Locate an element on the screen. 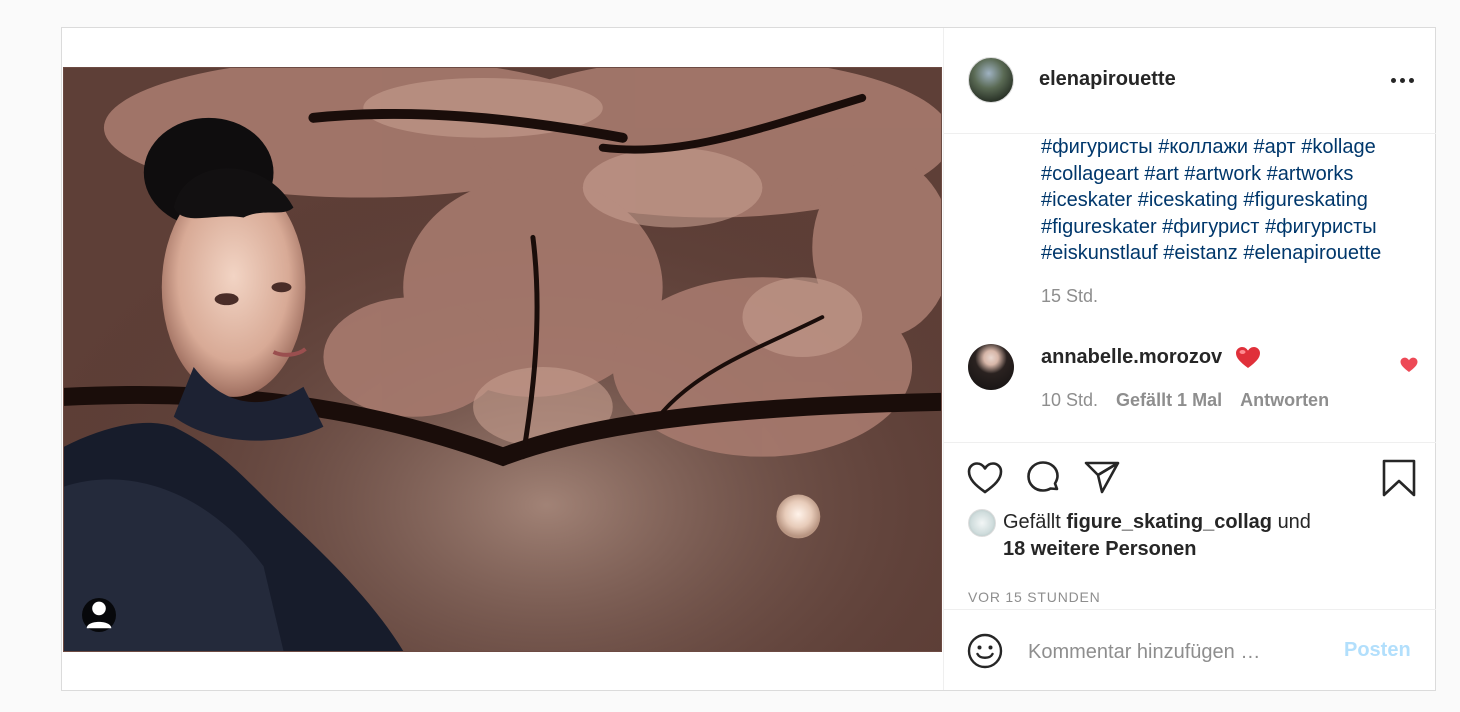 This screenshot has height=712, width=1460. caption-time: 15 Std. is located at coordinates (1069, 296).